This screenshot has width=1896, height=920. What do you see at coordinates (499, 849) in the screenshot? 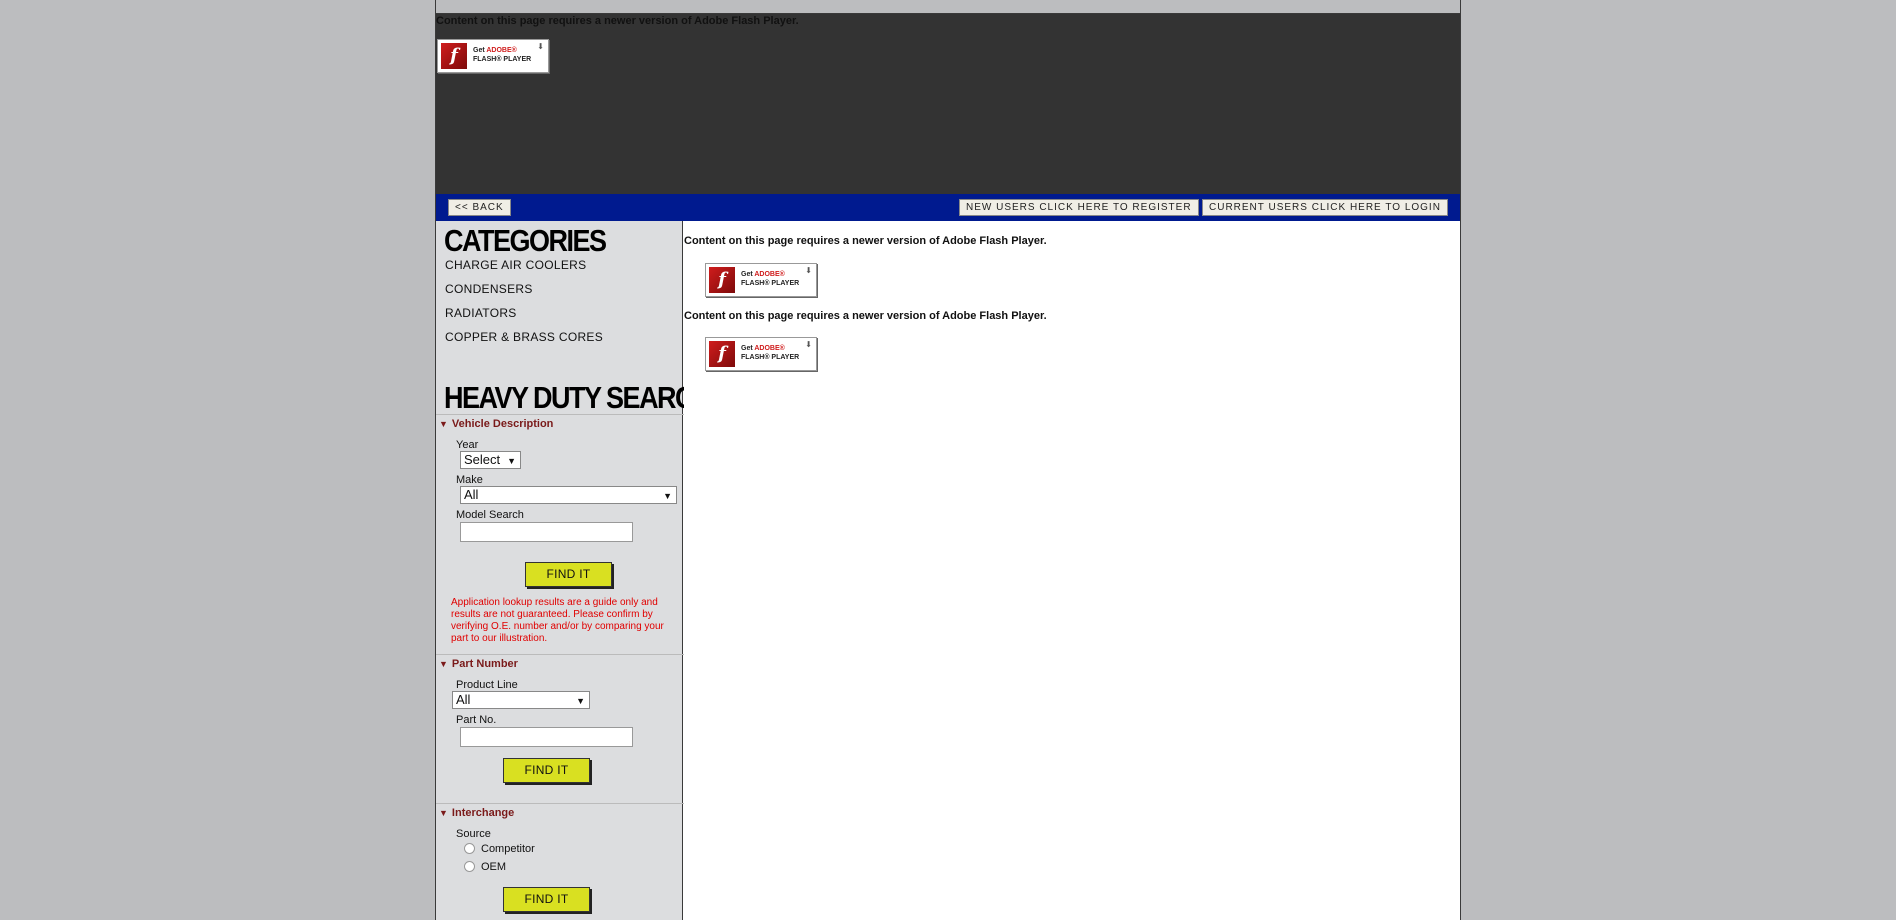
I see `source-option-competitor: Competitor` at bounding box center [499, 849].